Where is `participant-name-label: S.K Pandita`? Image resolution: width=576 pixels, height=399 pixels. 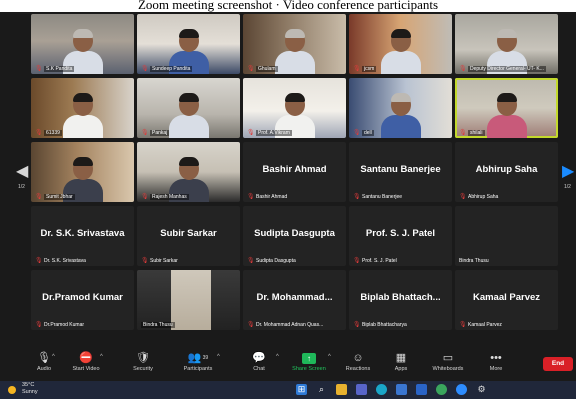
participant-name-label: S.K Pandita is located at coordinates (59, 69).